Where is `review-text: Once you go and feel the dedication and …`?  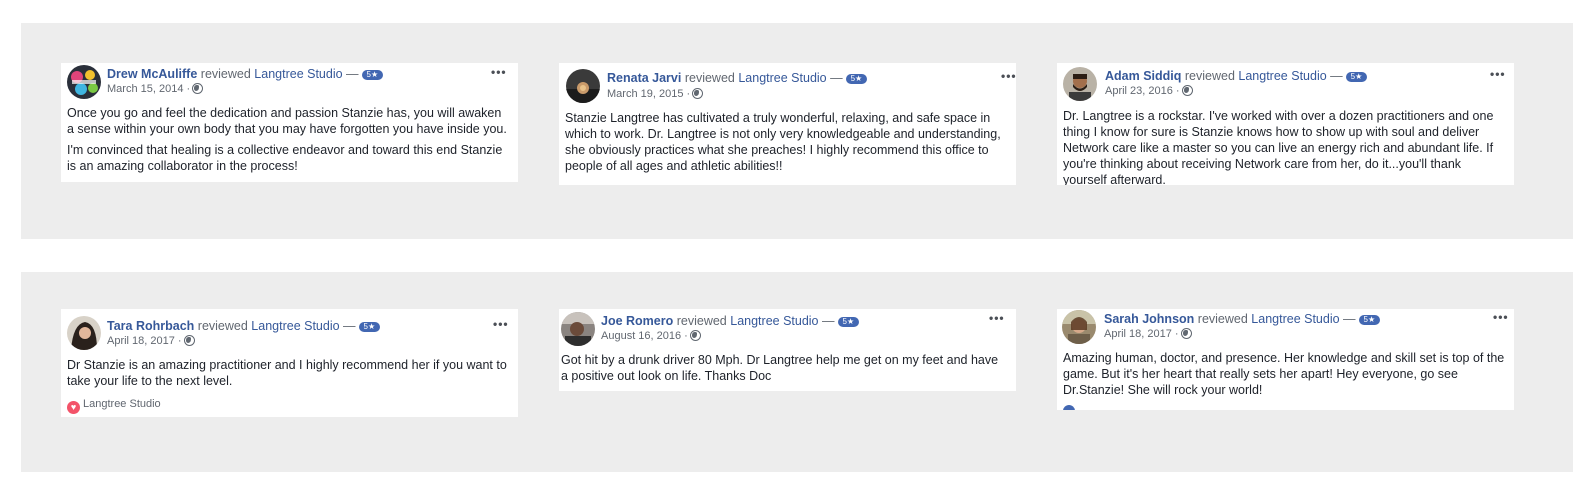 review-text: Once you go and feel the dedication and … is located at coordinates (288, 142).